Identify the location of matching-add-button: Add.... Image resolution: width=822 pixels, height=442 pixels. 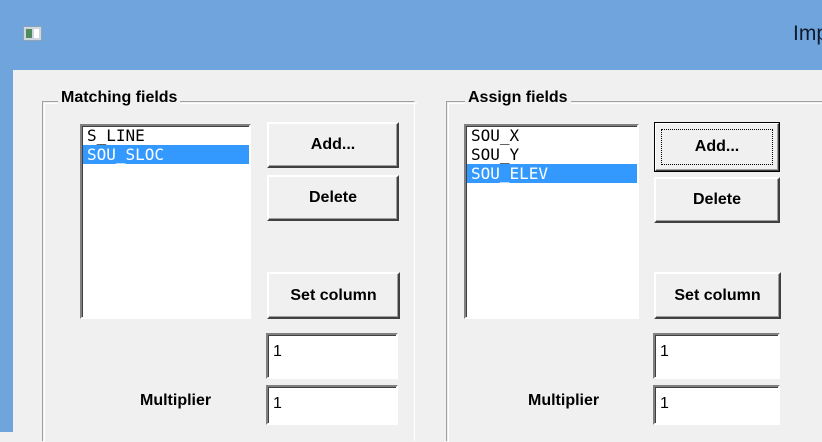
(333, 145).